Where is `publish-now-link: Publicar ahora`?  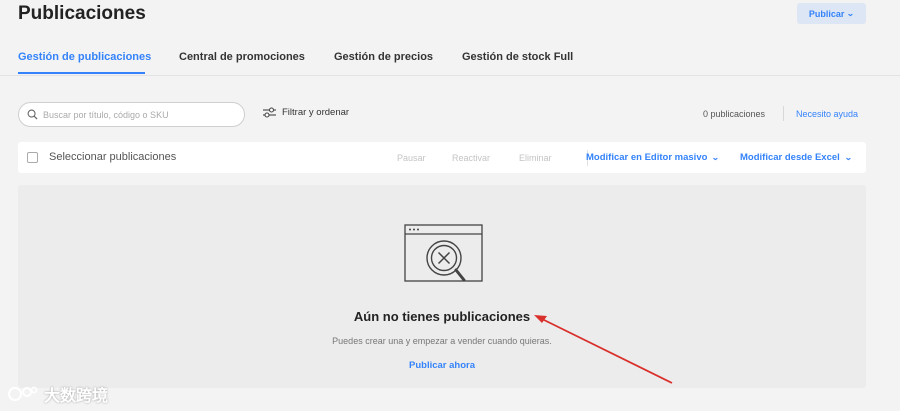 publish-now-link: Publicar ahora is located at coordinates (442, 365).